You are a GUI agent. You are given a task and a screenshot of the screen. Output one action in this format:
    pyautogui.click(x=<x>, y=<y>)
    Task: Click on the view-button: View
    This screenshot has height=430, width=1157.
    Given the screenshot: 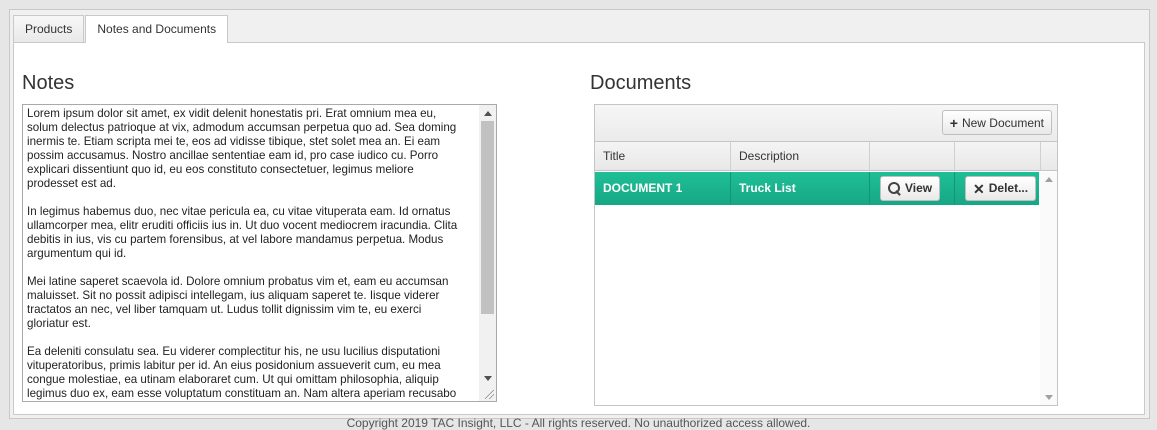 What is the action you would take?
    pyautogui.click(x=910, y=188)
    